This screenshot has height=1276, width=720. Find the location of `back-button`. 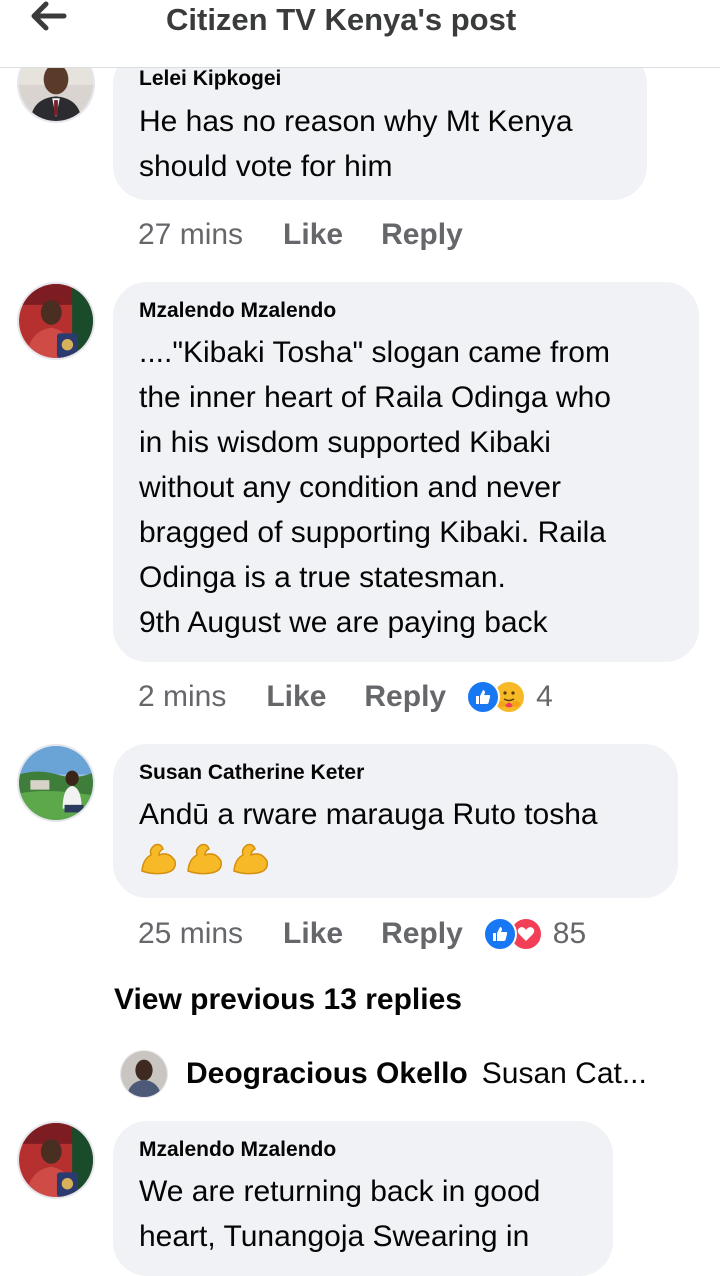

back-button is located at coordinates (48, 18).